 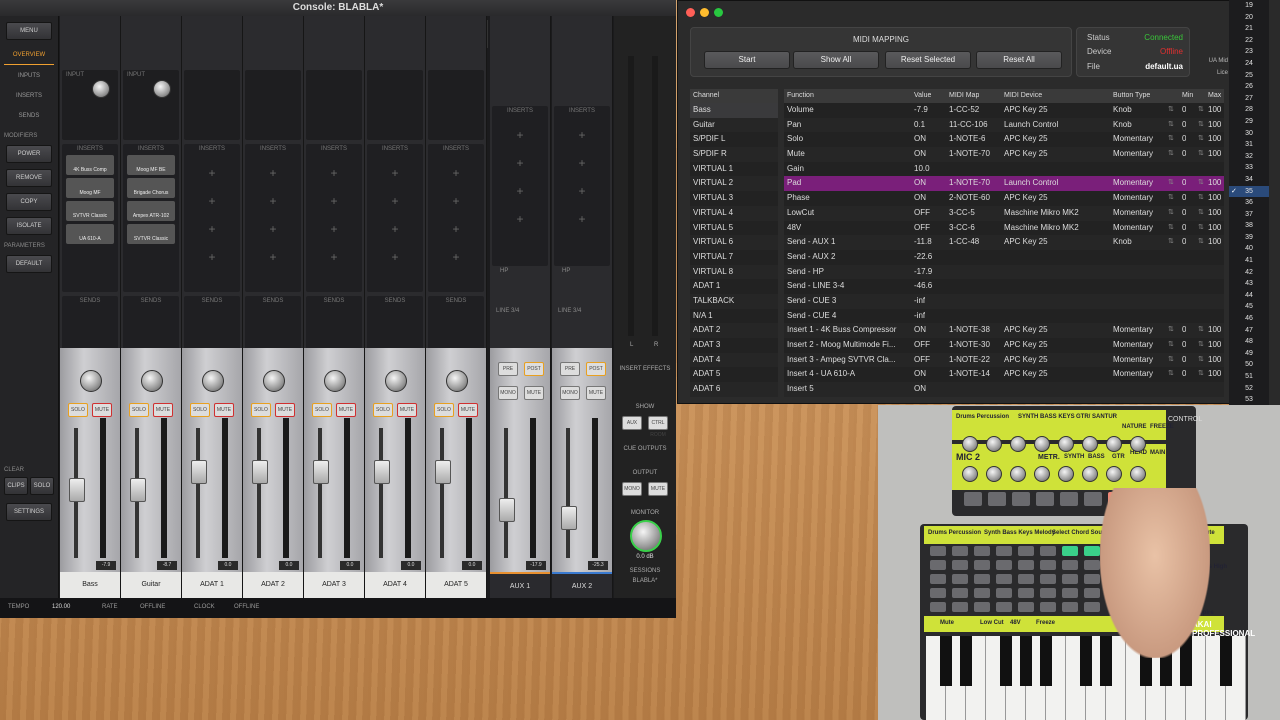 I want to click on channel-list-item: VIRTUAL 4, so click(x=734, y=213).